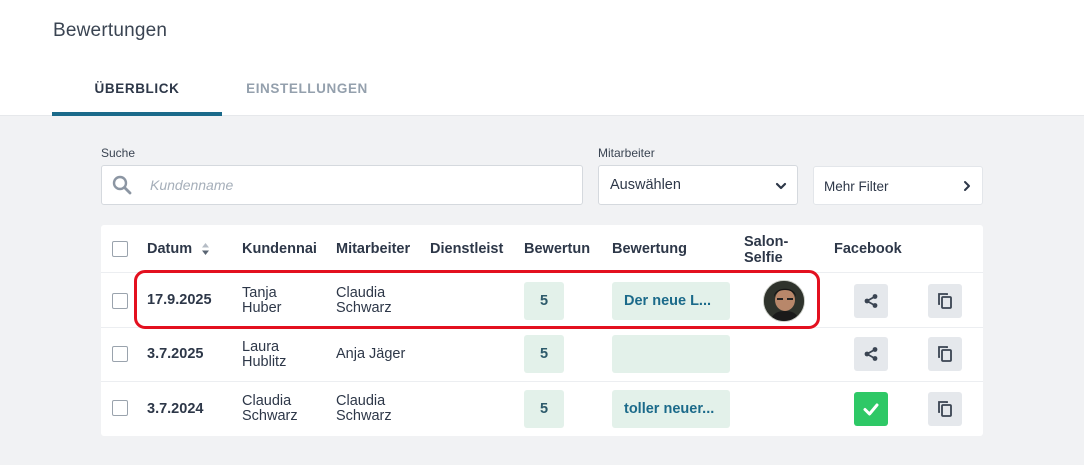  What do you see at coordinates (205, 249) in the screenshot?
I see `sort-updown-icon` at bounding box center [205, 249].